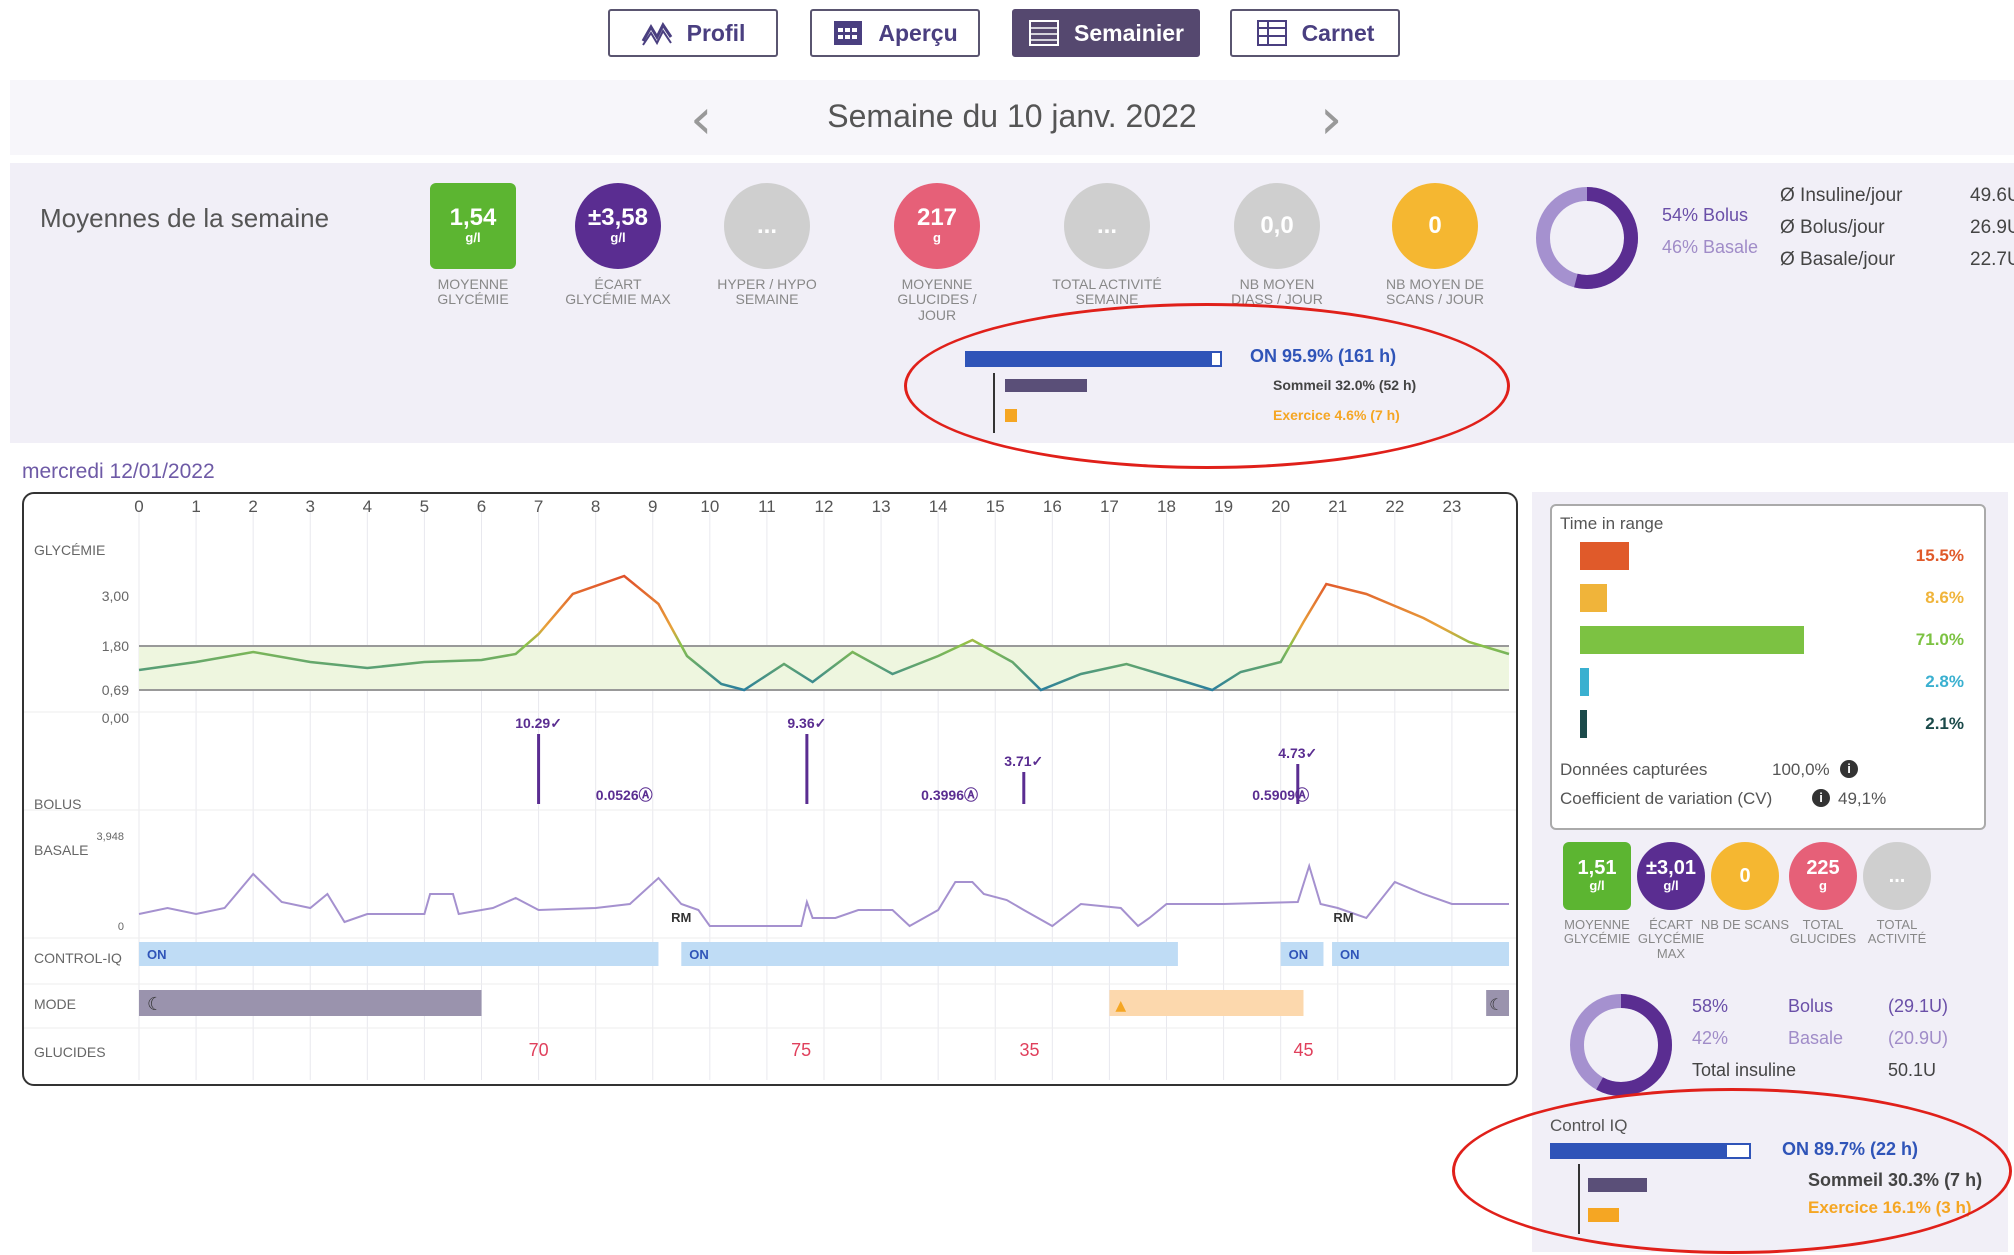 This screenshot has height=1255, width=2014. Describe the element at coordinates (1823, 868) in the screenshot. I see `day-stat-value: 225` at that location.